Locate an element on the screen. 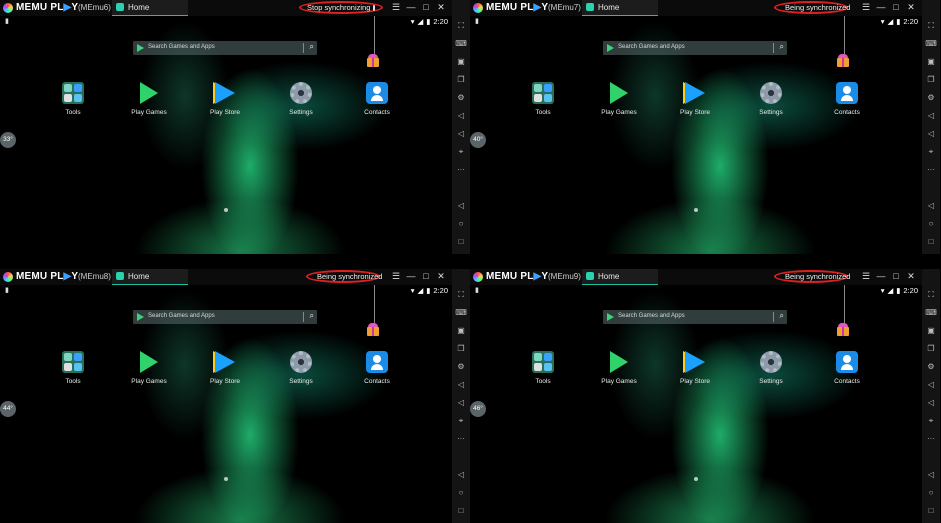 The image size is (941, 523). cpu-temperature-badge: 46° is located at coordinates (478, 409).